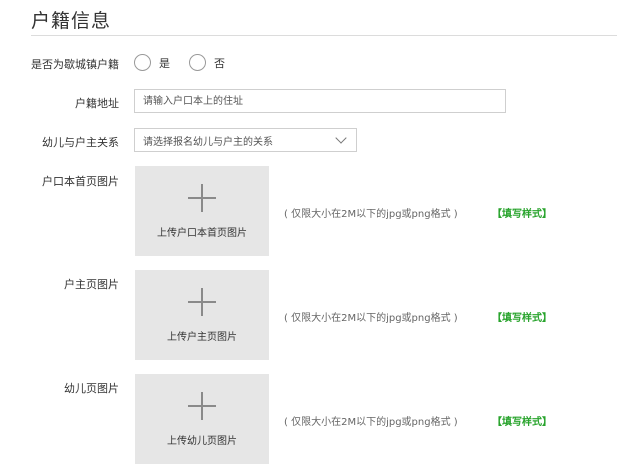 The width and height of the screenshot is (617, 471). Describe the element at coordinates (202, 233) in the screenshot. I see `upload-button-label: 上传户口本首页图片` at that location.